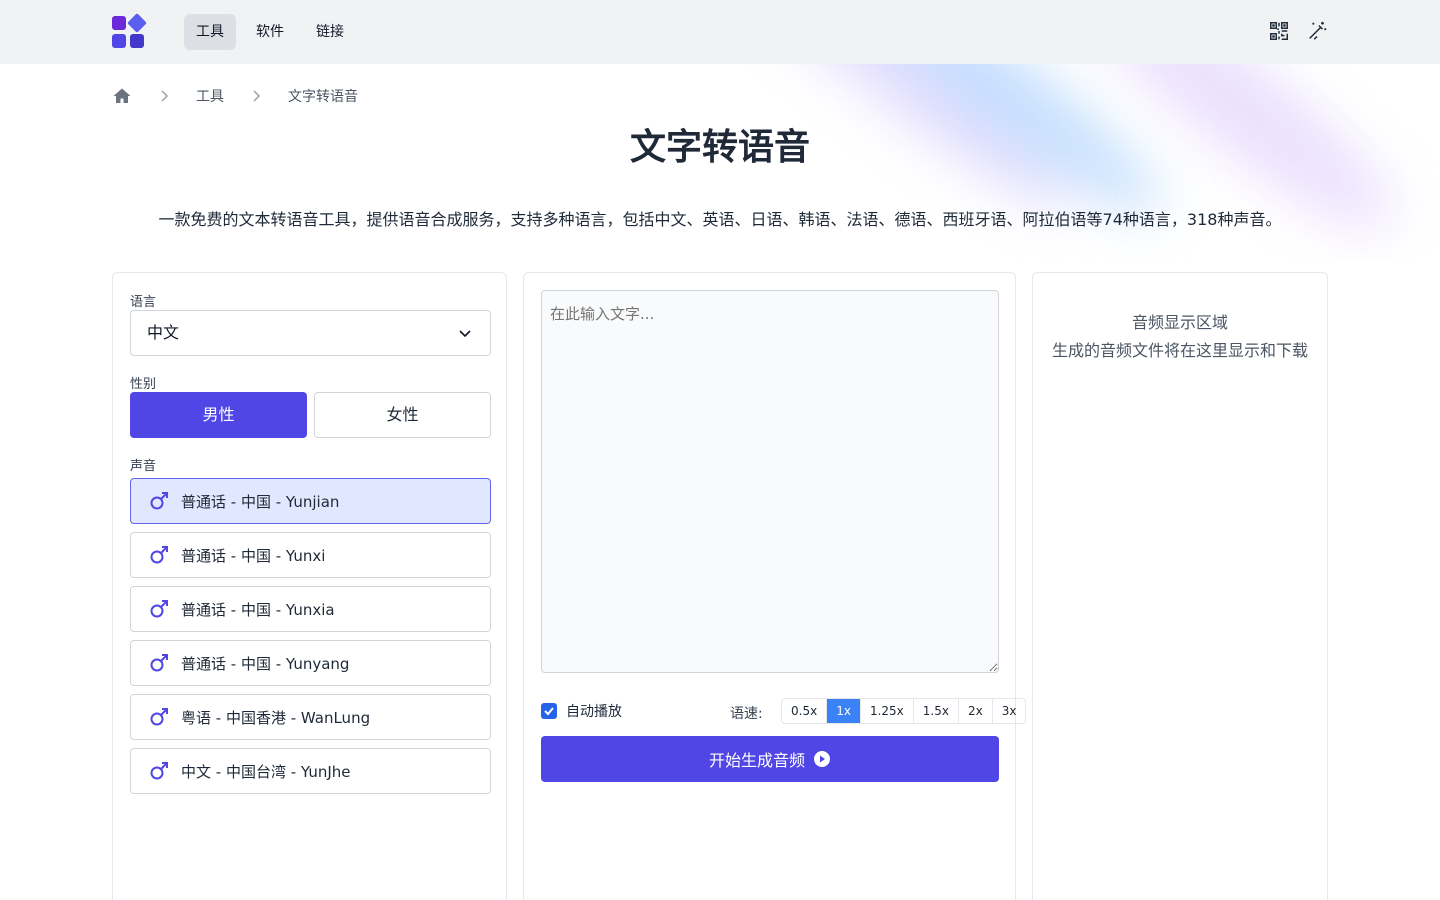 The height and width of the screenshot is (900, 1440). I want to click on gender-male-button: 男性, so click(218, 415).